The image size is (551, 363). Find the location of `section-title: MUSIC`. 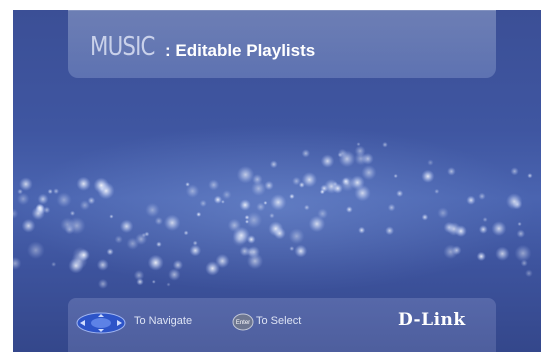

section-title: MUSIC is located at coordinates (122, 47).